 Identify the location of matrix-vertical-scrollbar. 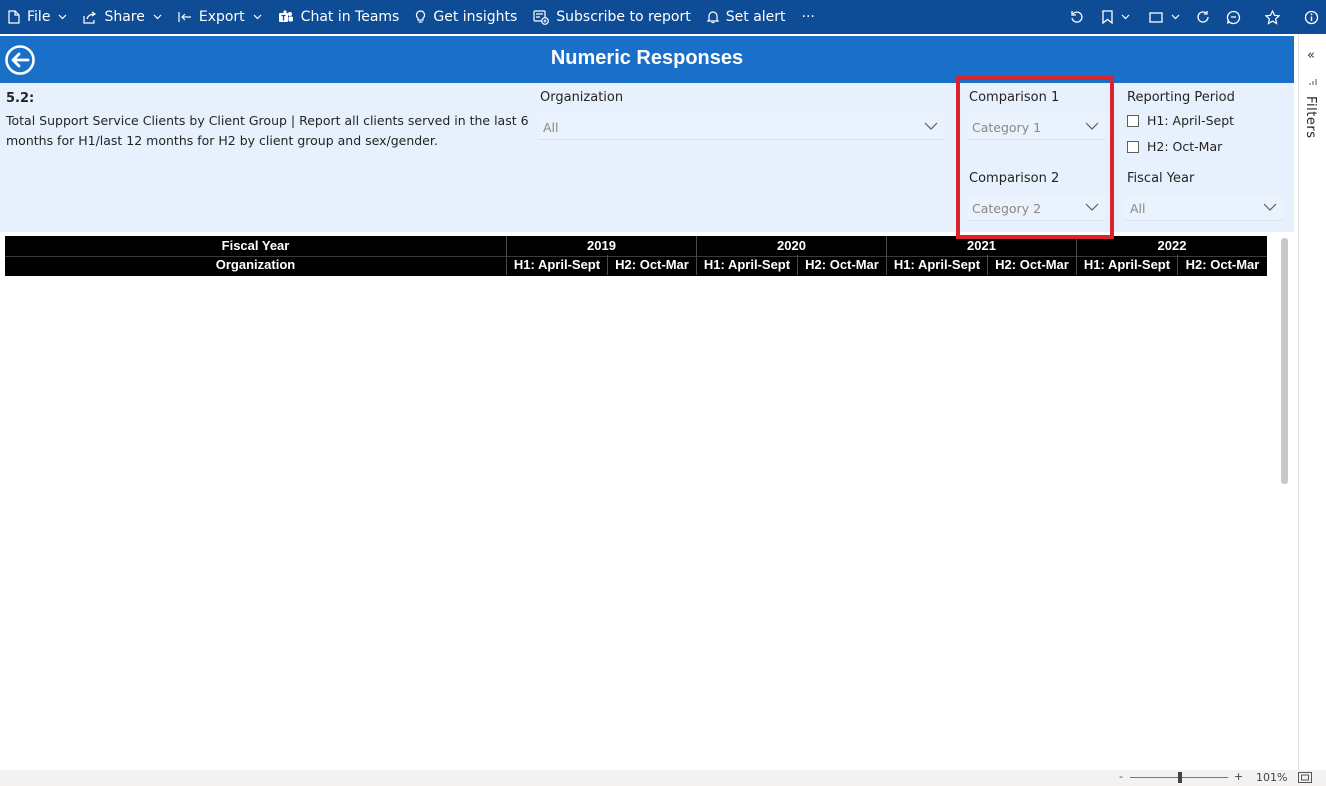
(1284, 361).